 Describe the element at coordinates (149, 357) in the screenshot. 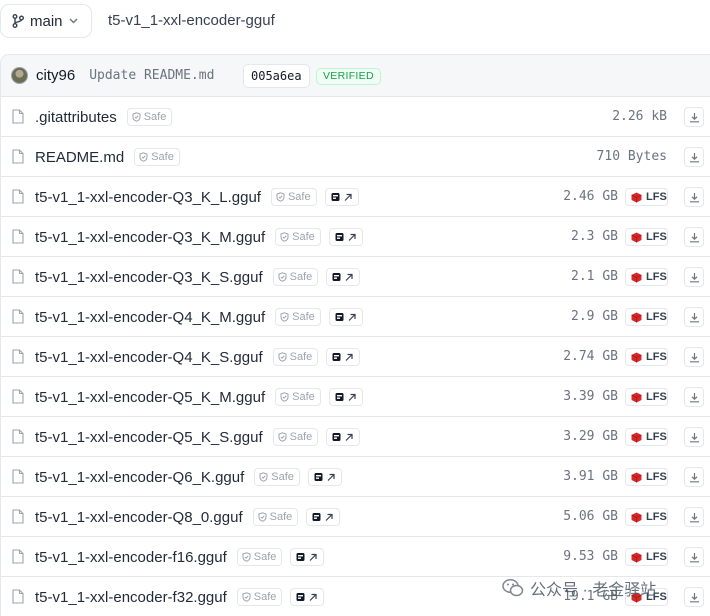

I see `file-name-link: t5-v1_1-xxl-encoder-Q4_K_S.gguf` at that location.